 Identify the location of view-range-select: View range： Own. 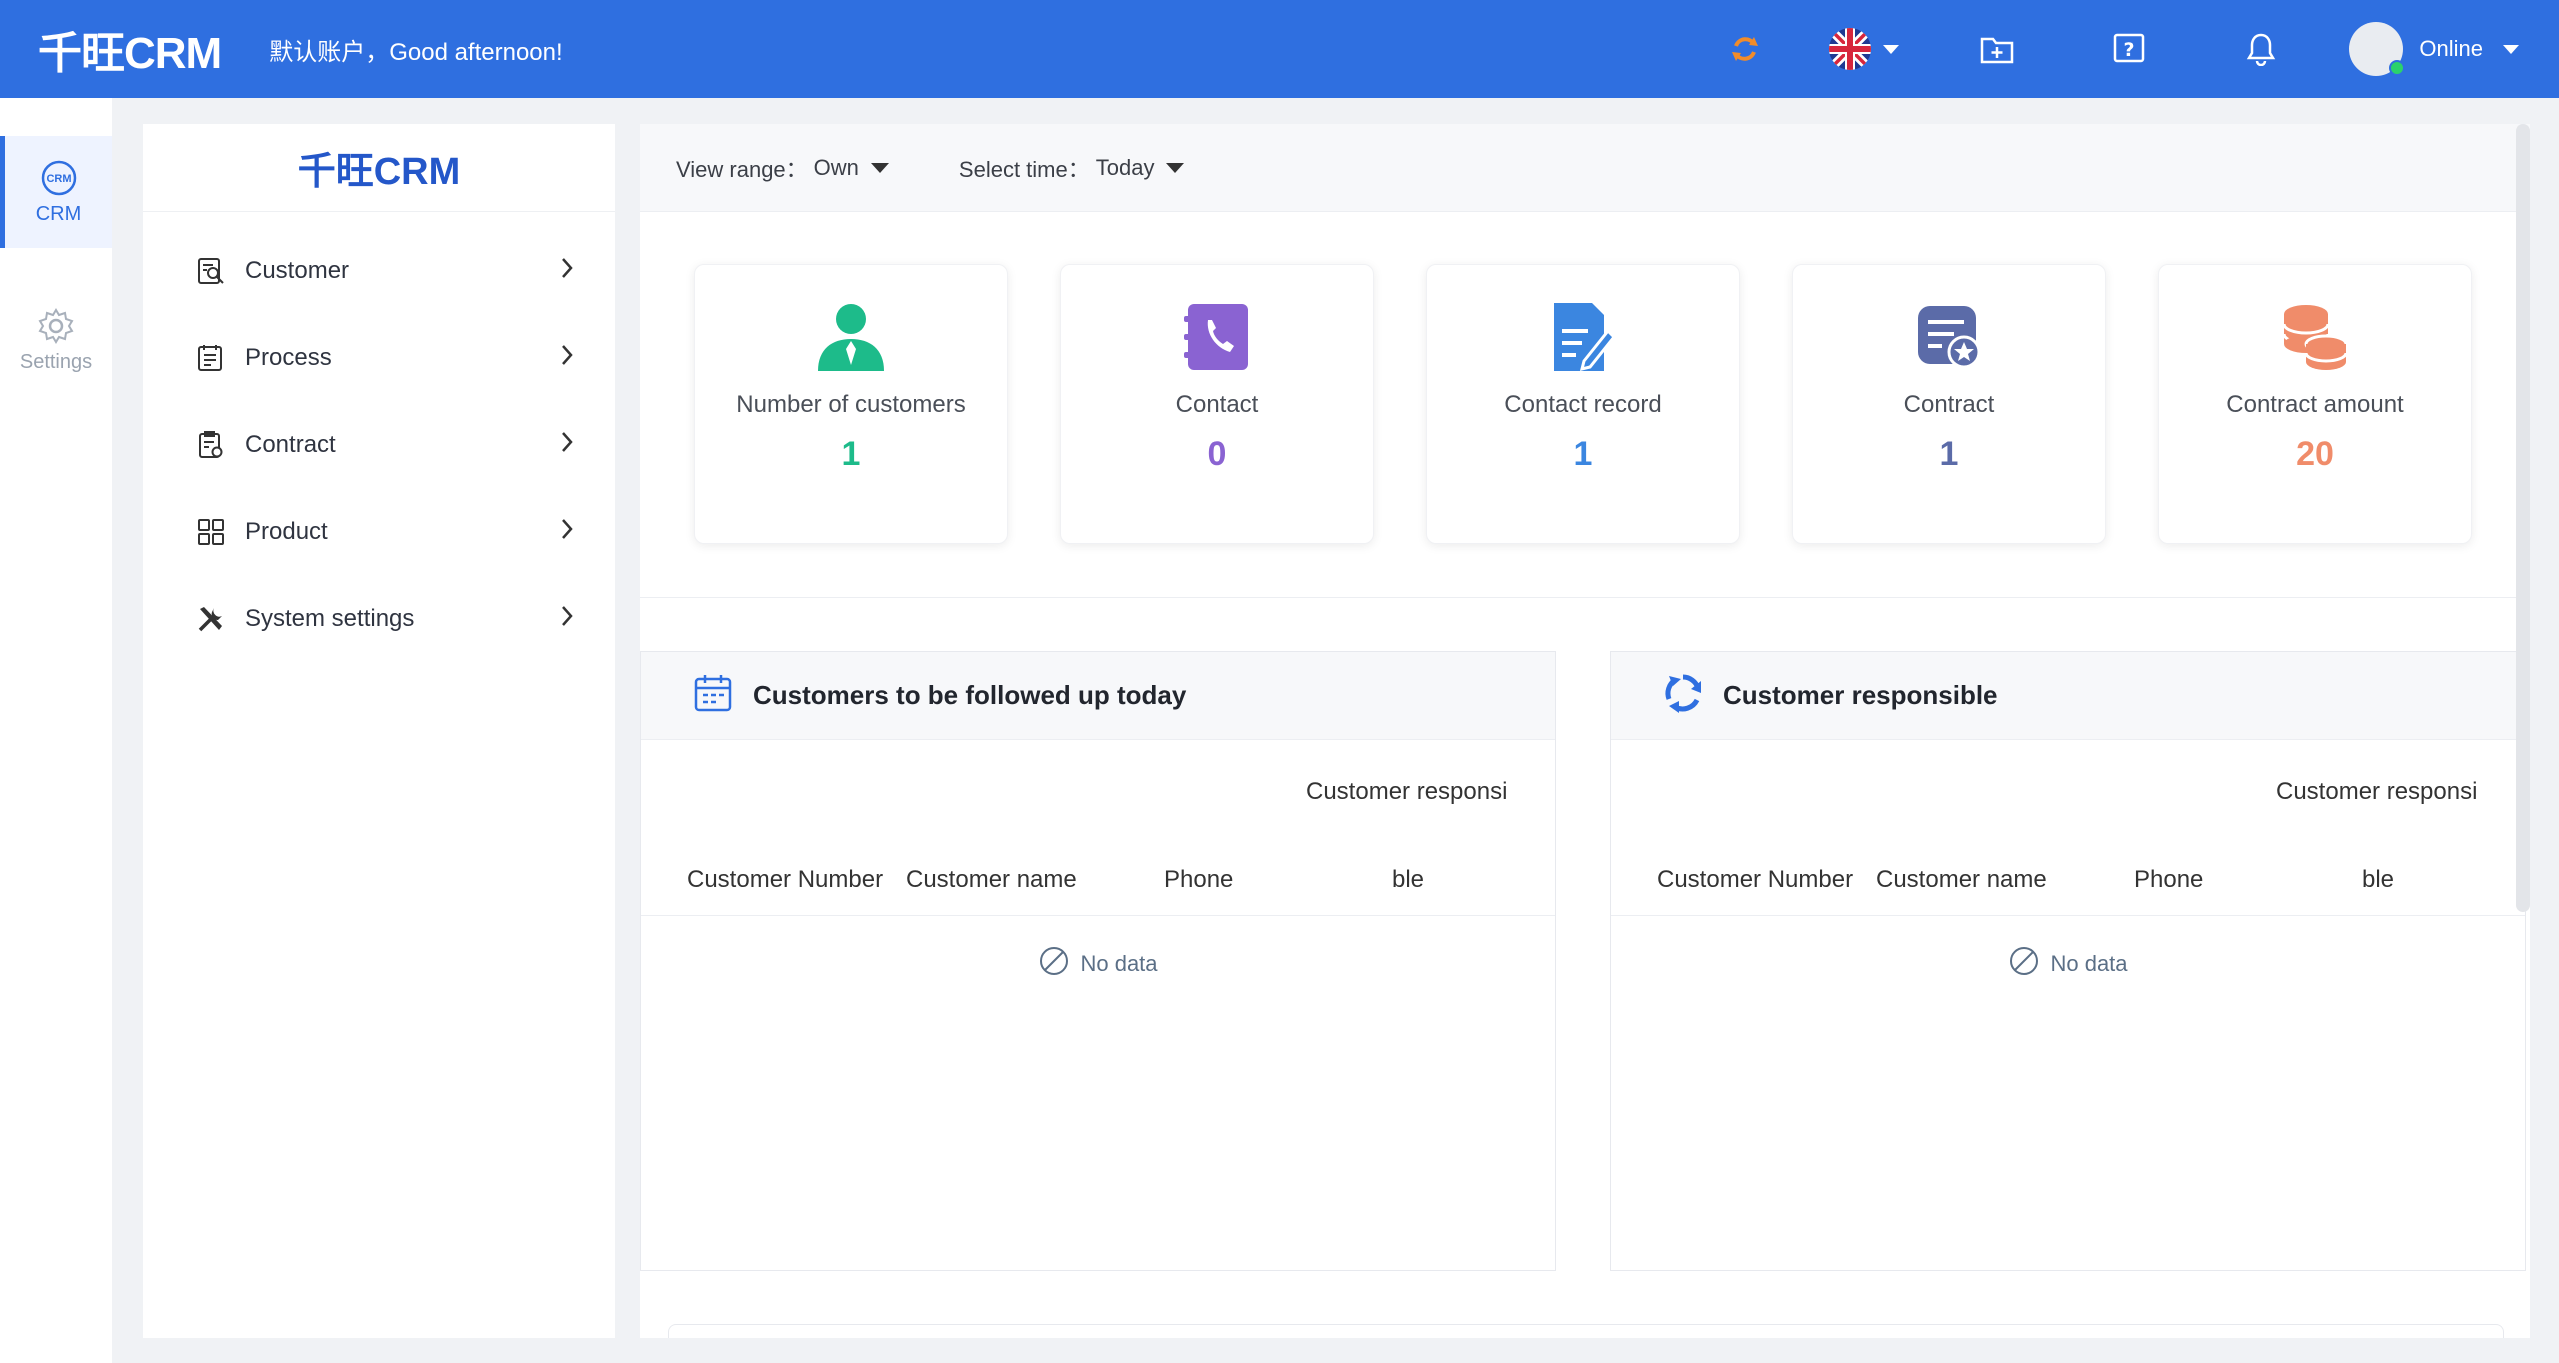
(782, 168).